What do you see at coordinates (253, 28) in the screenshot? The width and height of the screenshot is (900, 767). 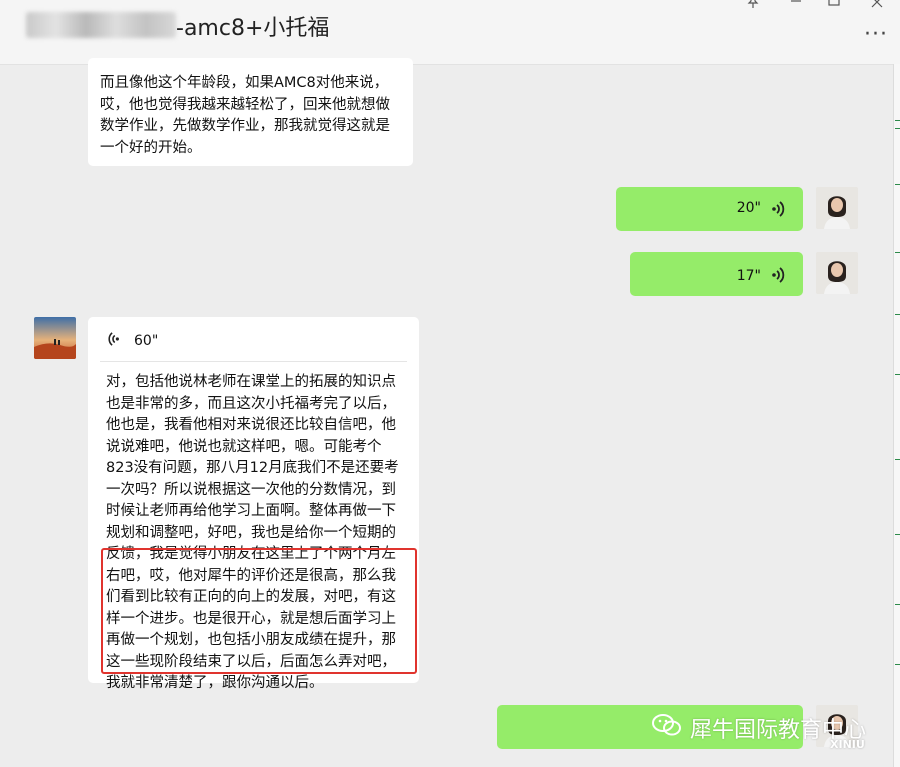 I see `chat-title: -amc8+小托福` at bounding box center [253, 28].